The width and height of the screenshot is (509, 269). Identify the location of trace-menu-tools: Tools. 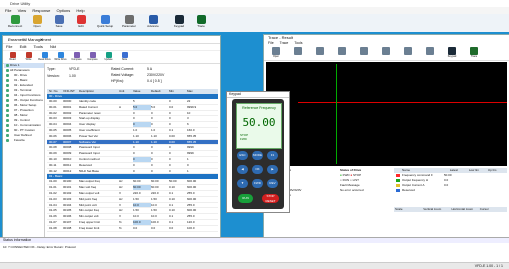
(298, 43).